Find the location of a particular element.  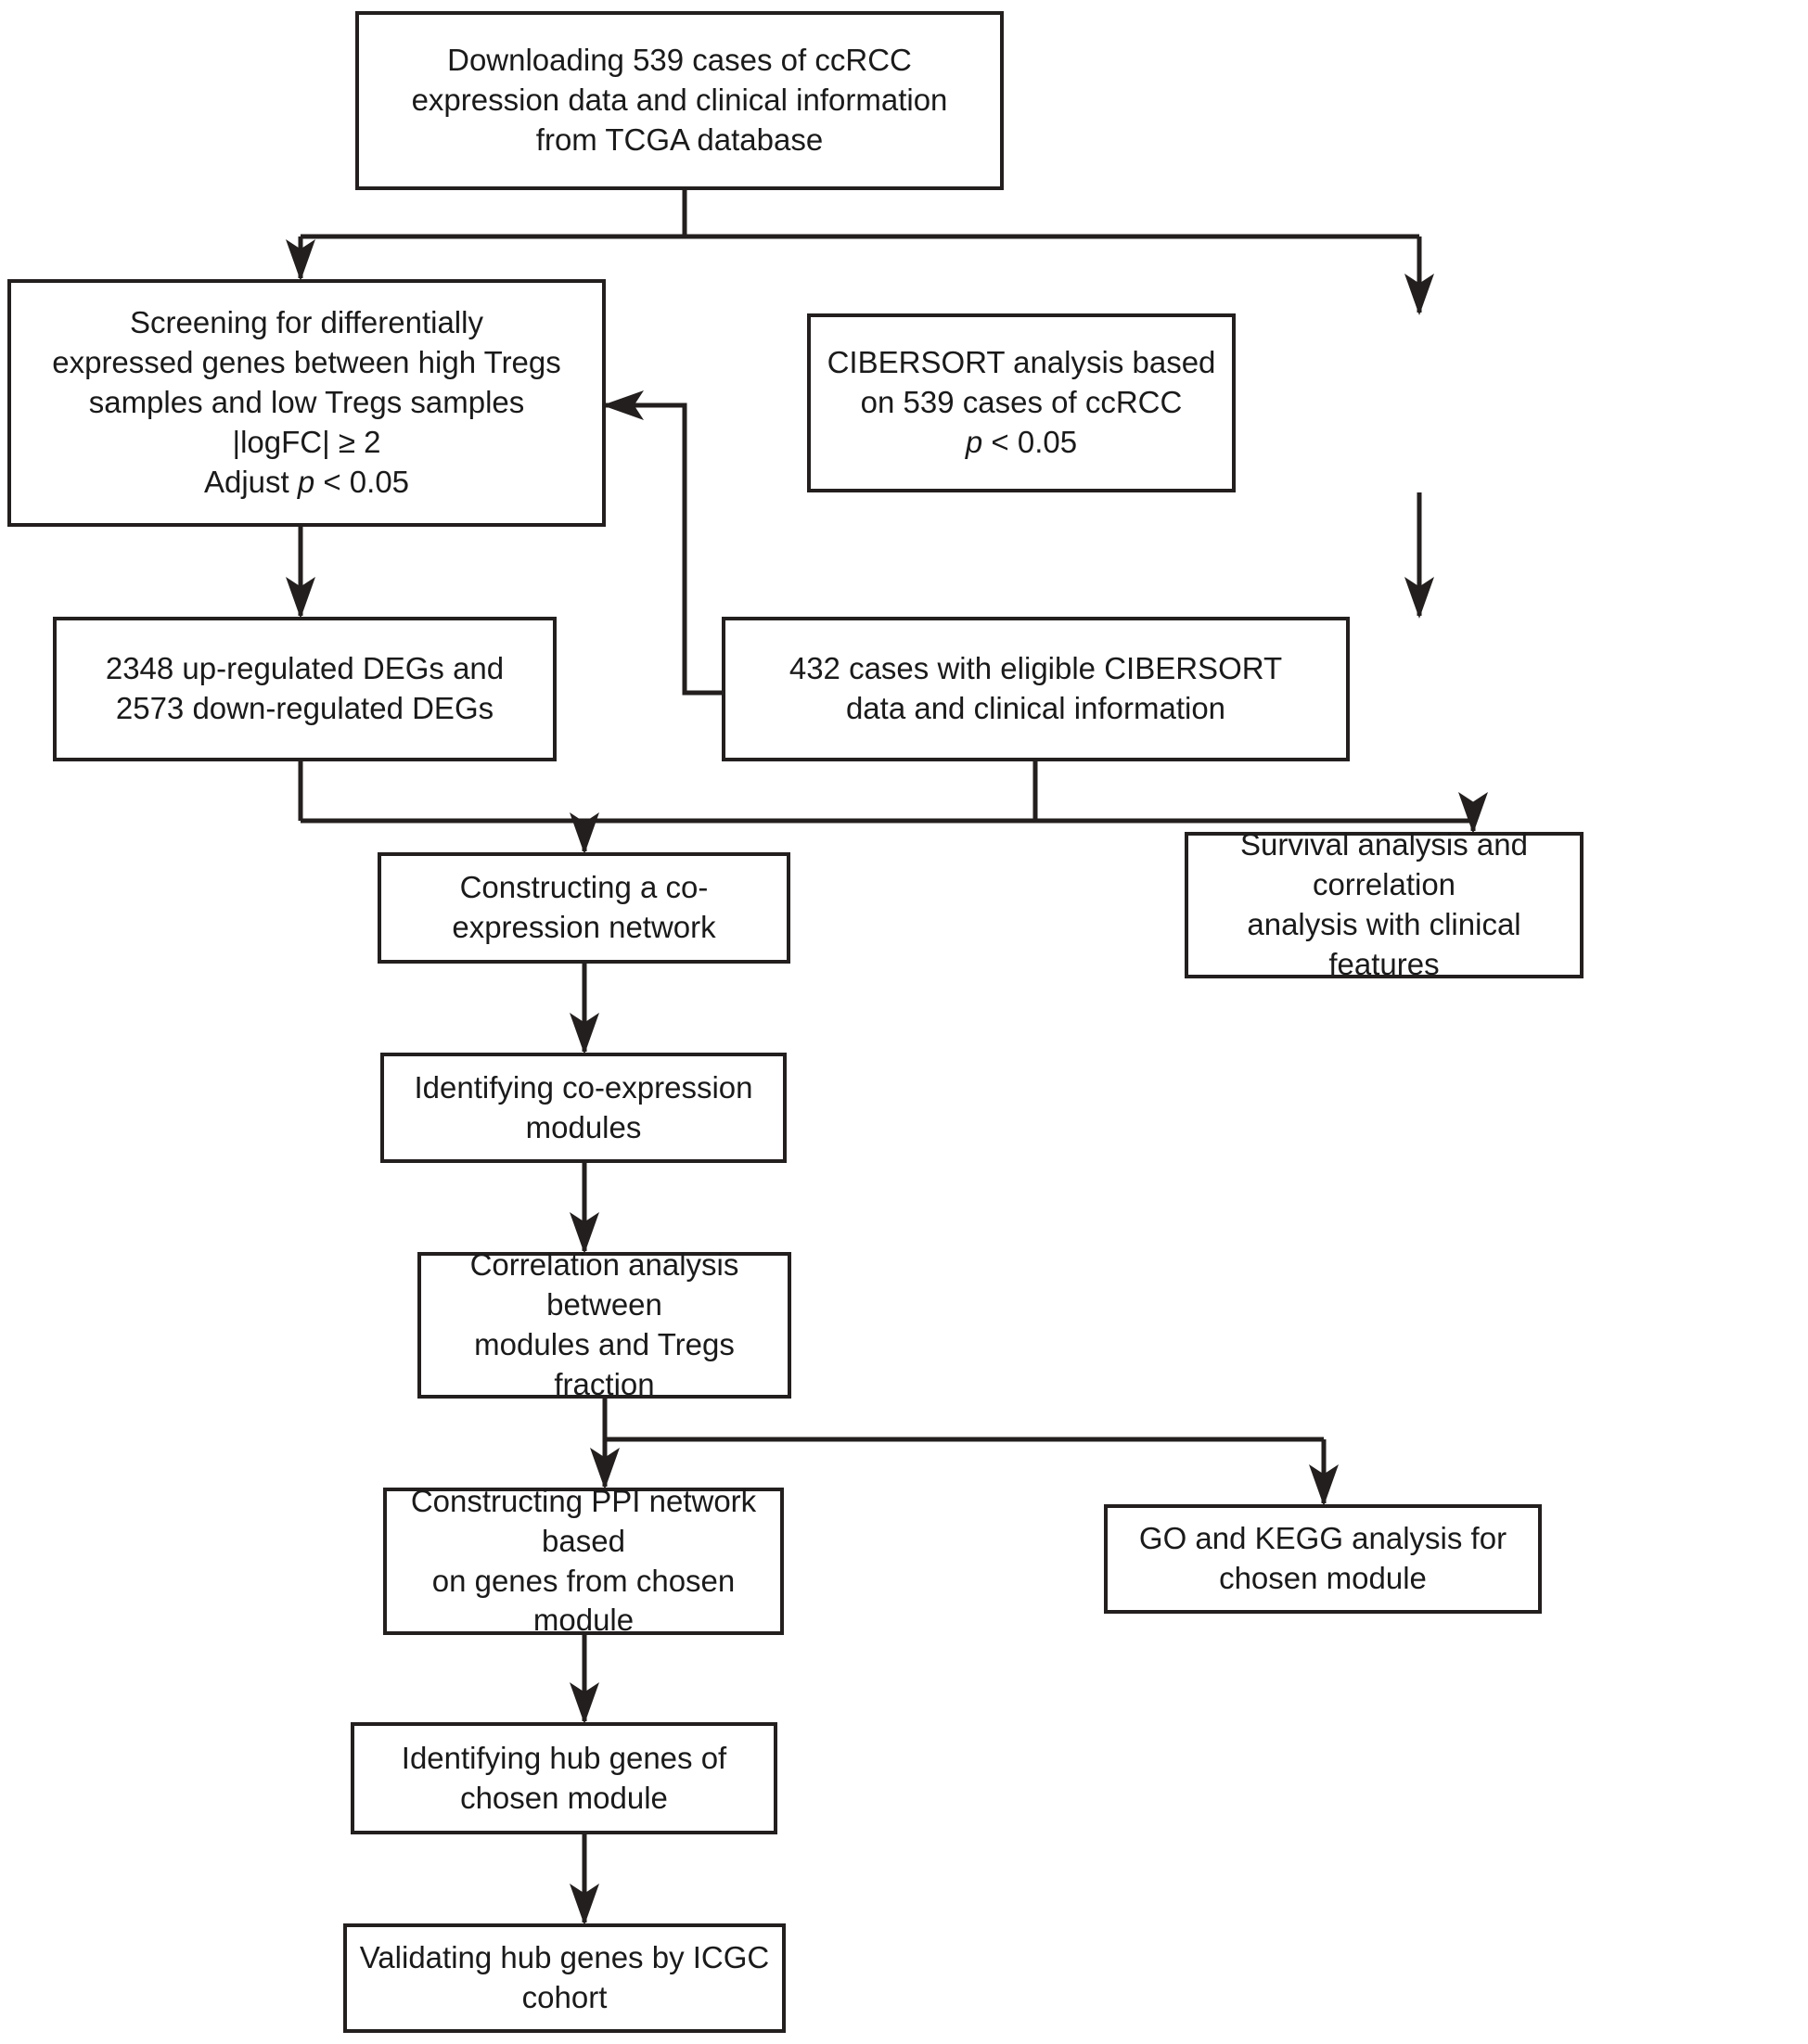

constructing-coexpression-network-text: Constructing a co-expression network is located at coordinates (584, 907).